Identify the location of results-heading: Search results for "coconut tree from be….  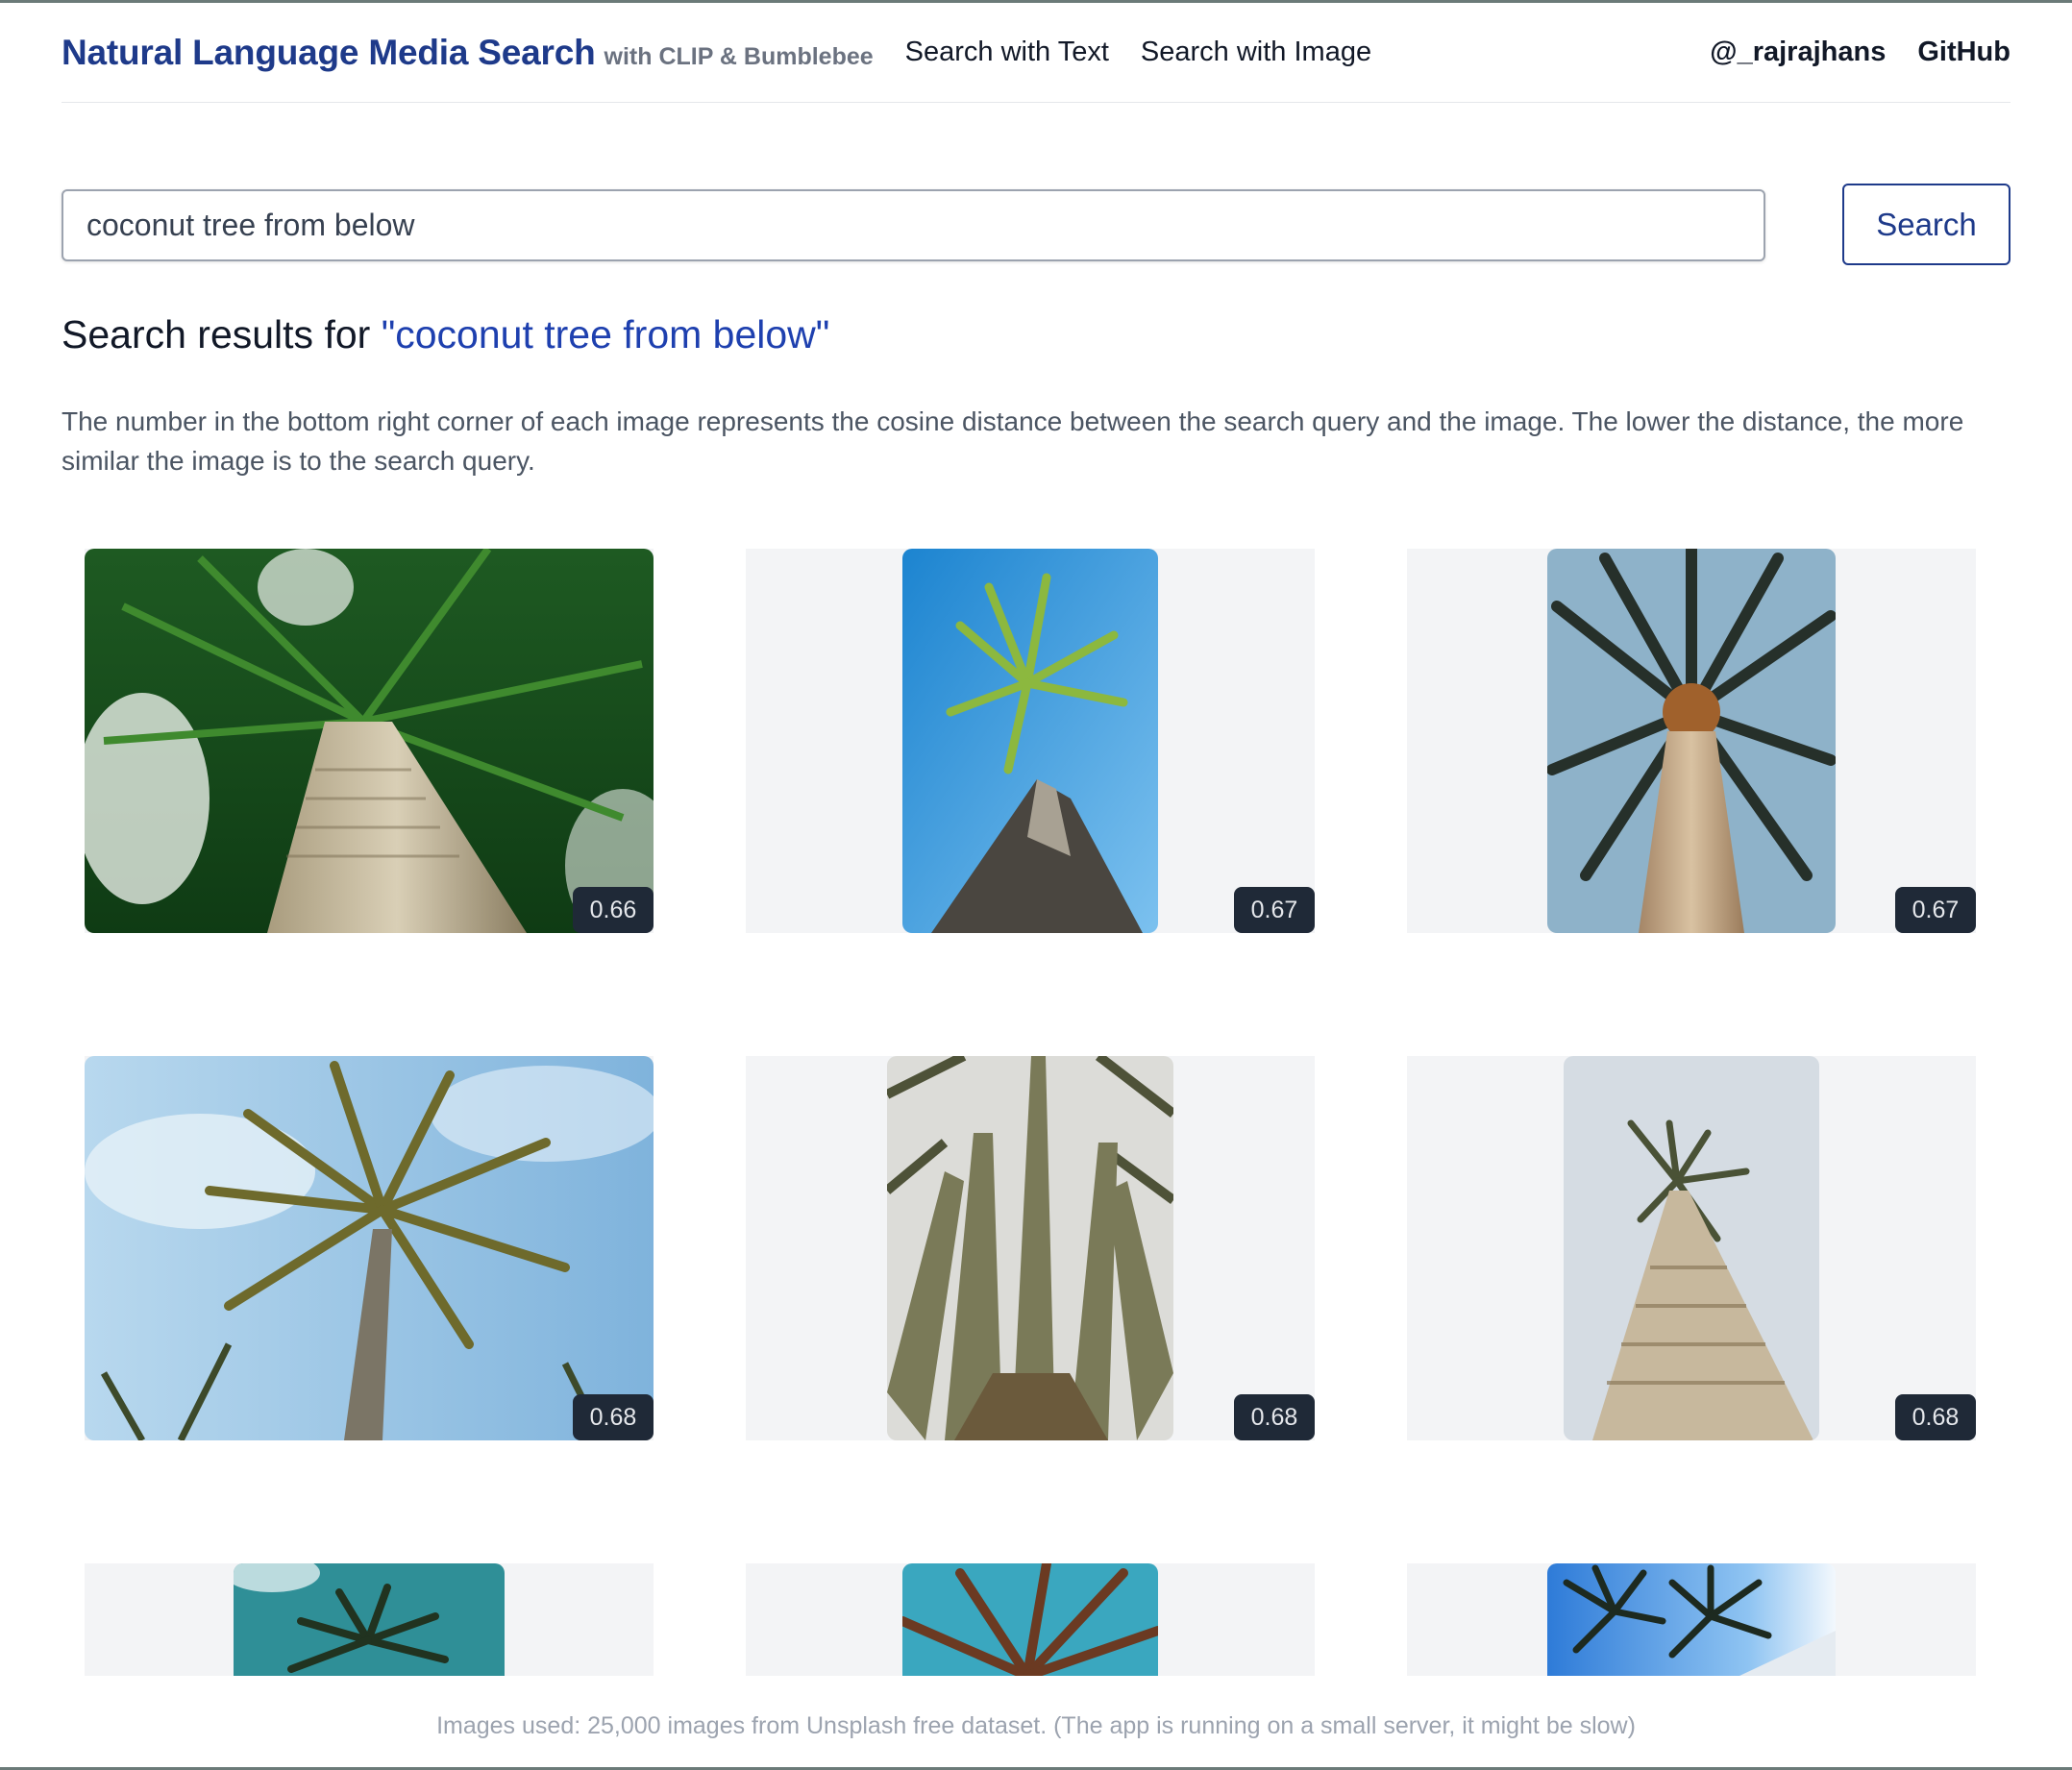
(445, 334).